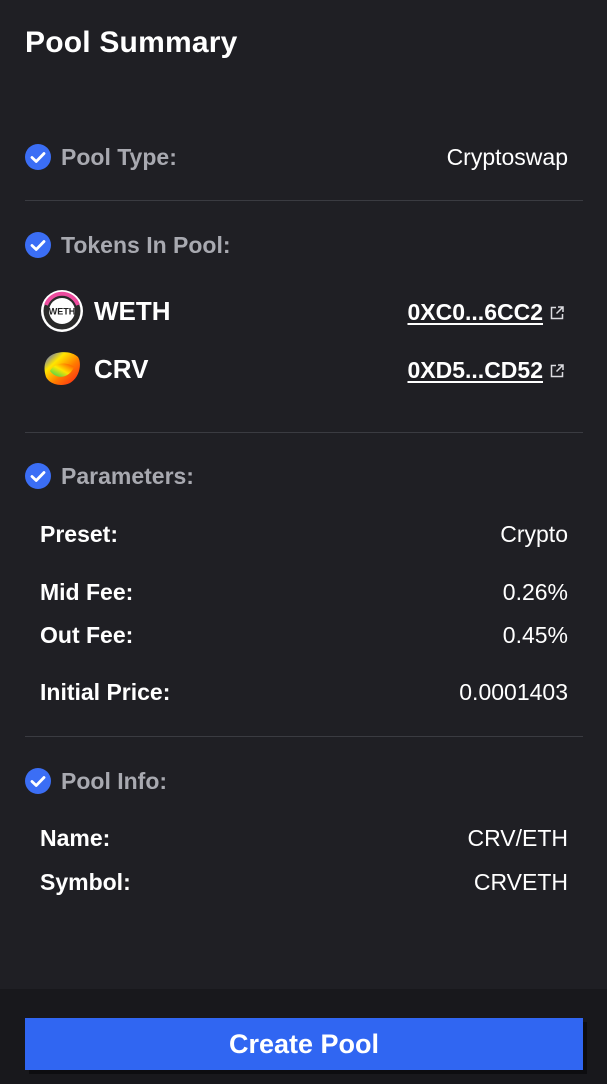 Image resolution: width=607 pixels, height=1084 pixels. I want to click on tokens-label: Tokens In Pool:, so click(146, 244).